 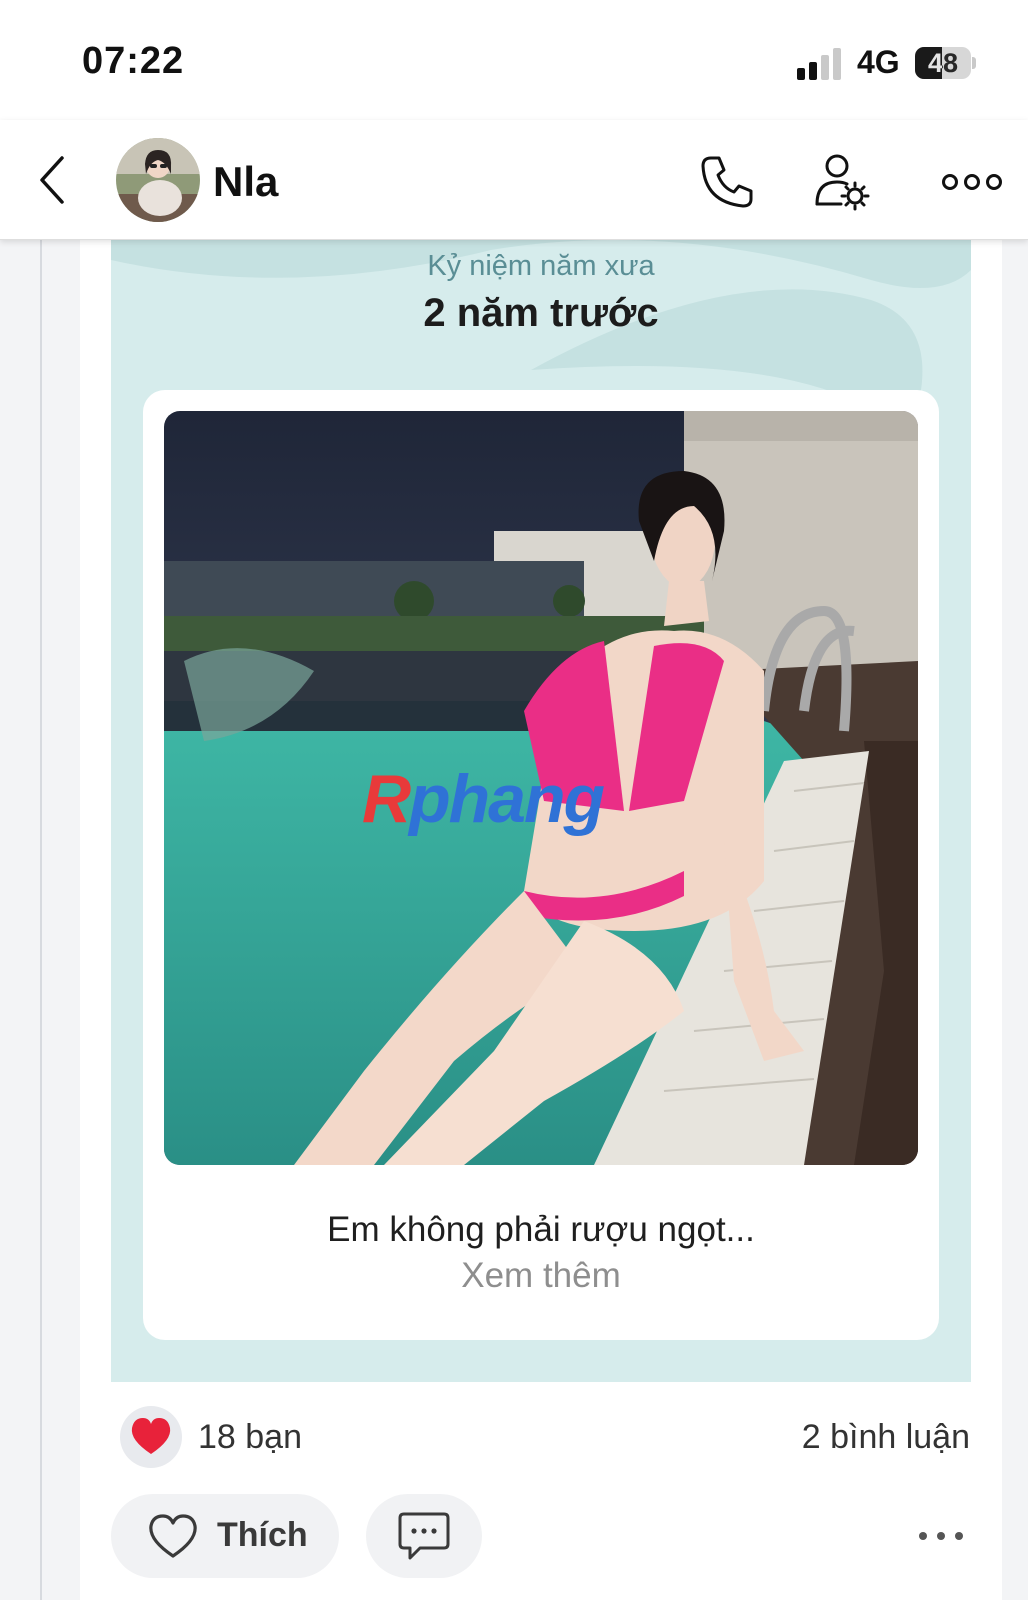 What do you see at coordinates (886, 1437) in the screenshot?
I see `comment-count: 2 bình luận` at bounding box center [886, 1437].